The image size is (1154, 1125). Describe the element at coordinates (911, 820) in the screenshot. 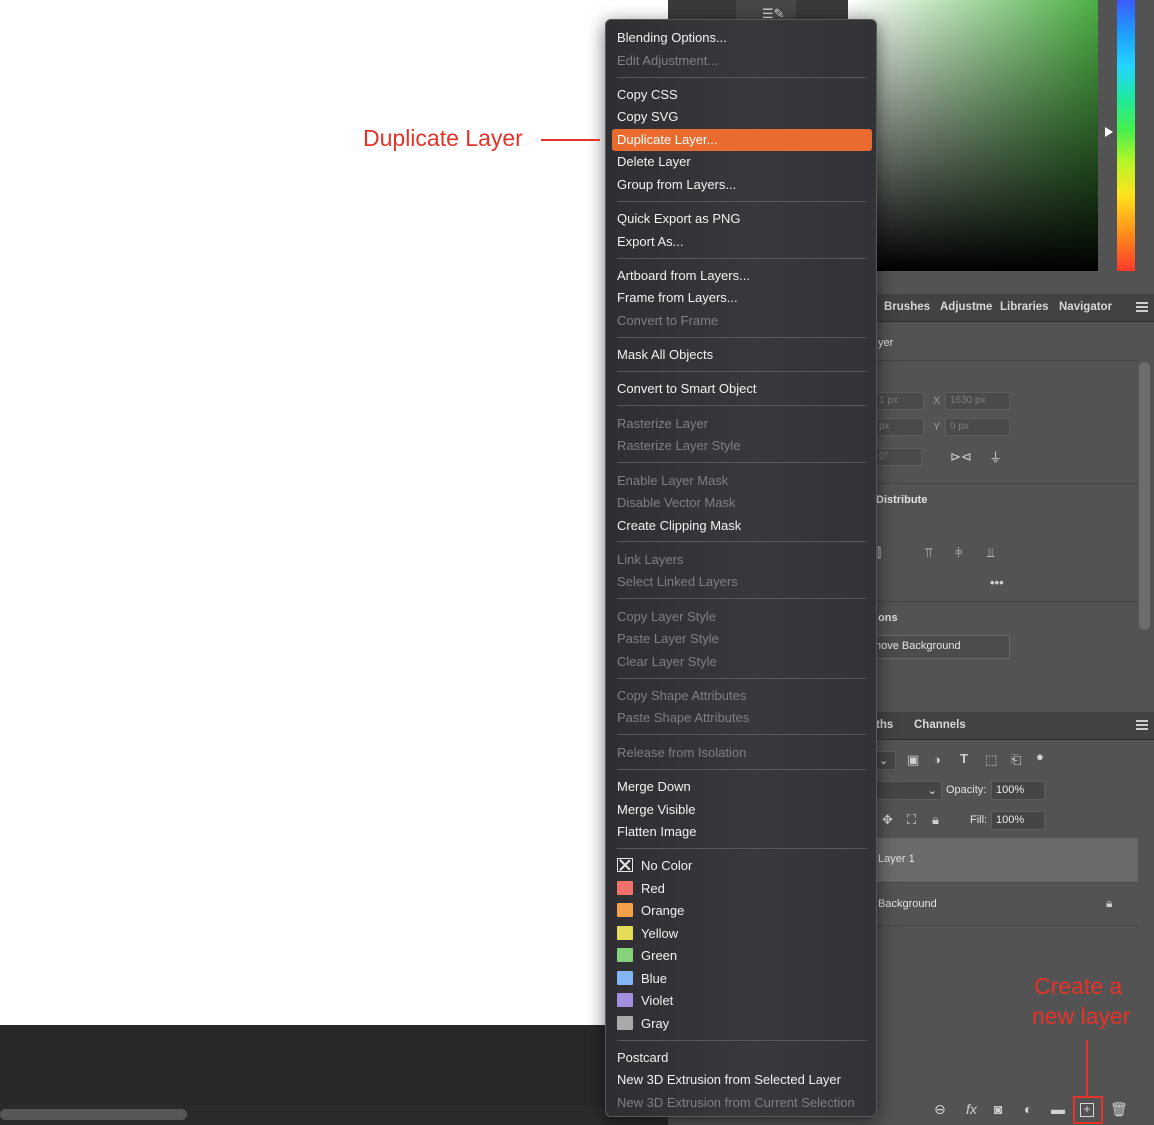

I see `lock-artboard-icon: ⛶` at that location.